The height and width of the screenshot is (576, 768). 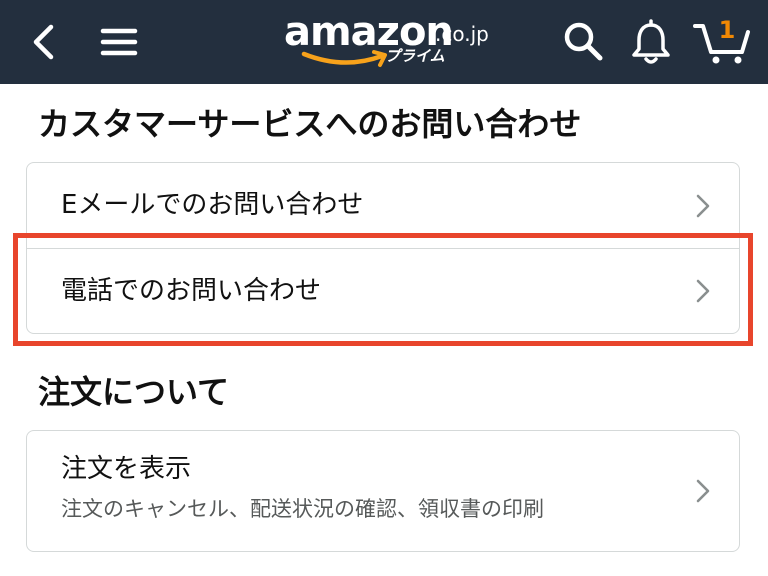 What do you see at coordinates (44, 42) in the screenshot?
I see `back-arrow-icon` at bounding box center [44, 42].